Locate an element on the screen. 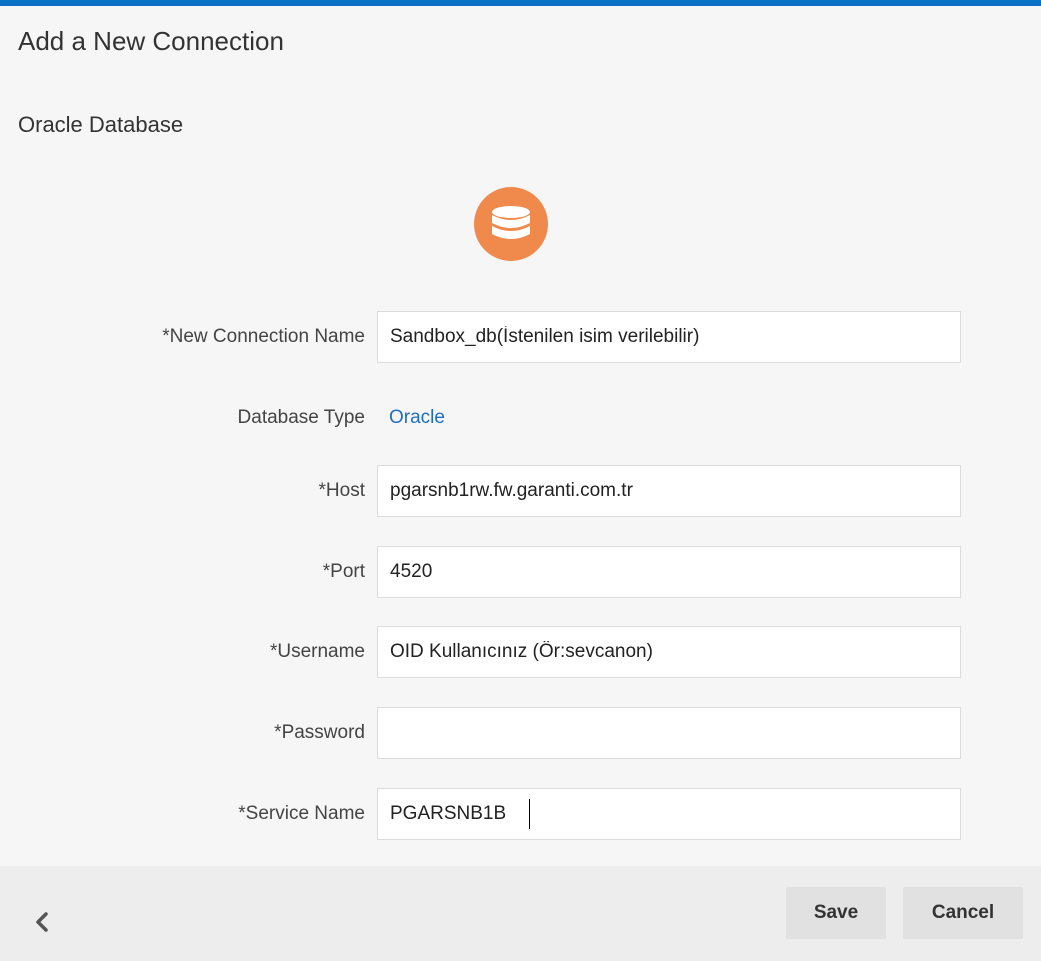 The height and width of the screenshot is (961, 1041). username-row: *Username is located at coordinates (520, 652).